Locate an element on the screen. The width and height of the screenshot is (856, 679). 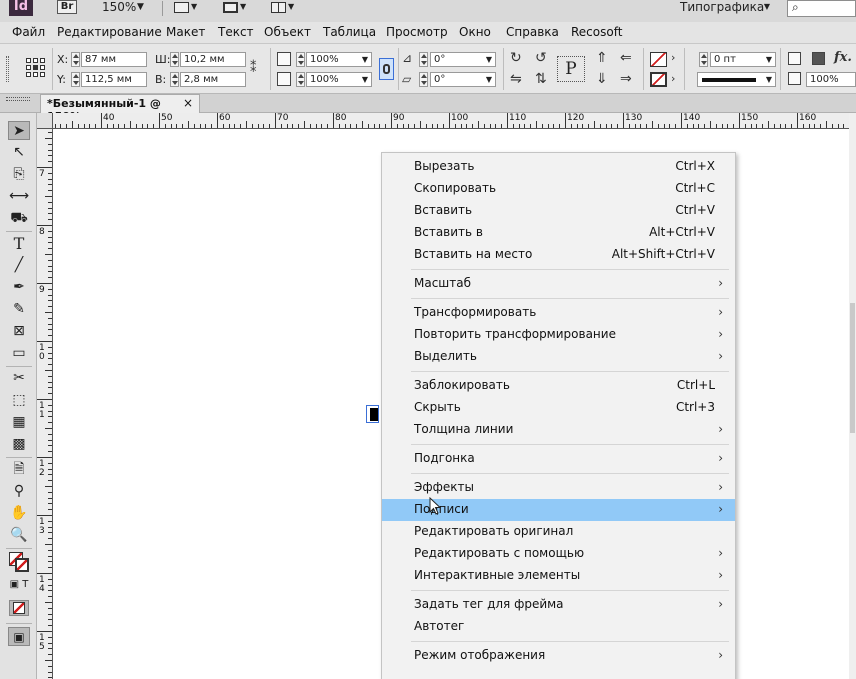
direct-selection-tool-icon: ↖ is located at coordinates (19, 152).